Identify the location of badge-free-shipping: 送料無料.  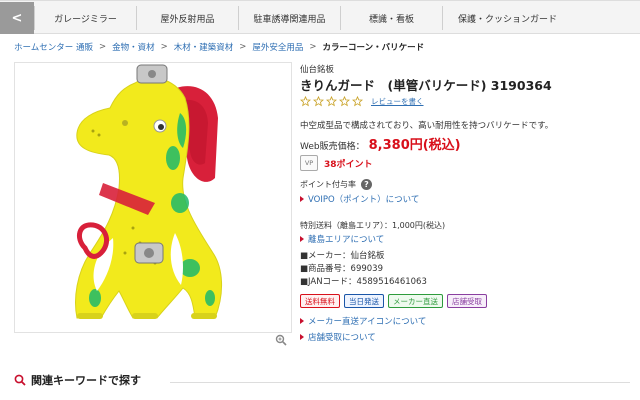
(320, 301).